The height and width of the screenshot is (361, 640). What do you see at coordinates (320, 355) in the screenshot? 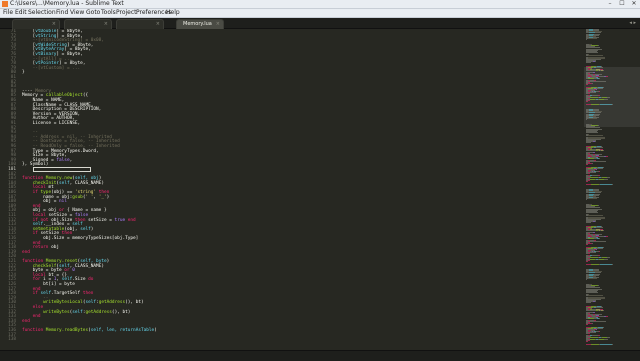
I see `status-bar` at bounding box center [320, 355].